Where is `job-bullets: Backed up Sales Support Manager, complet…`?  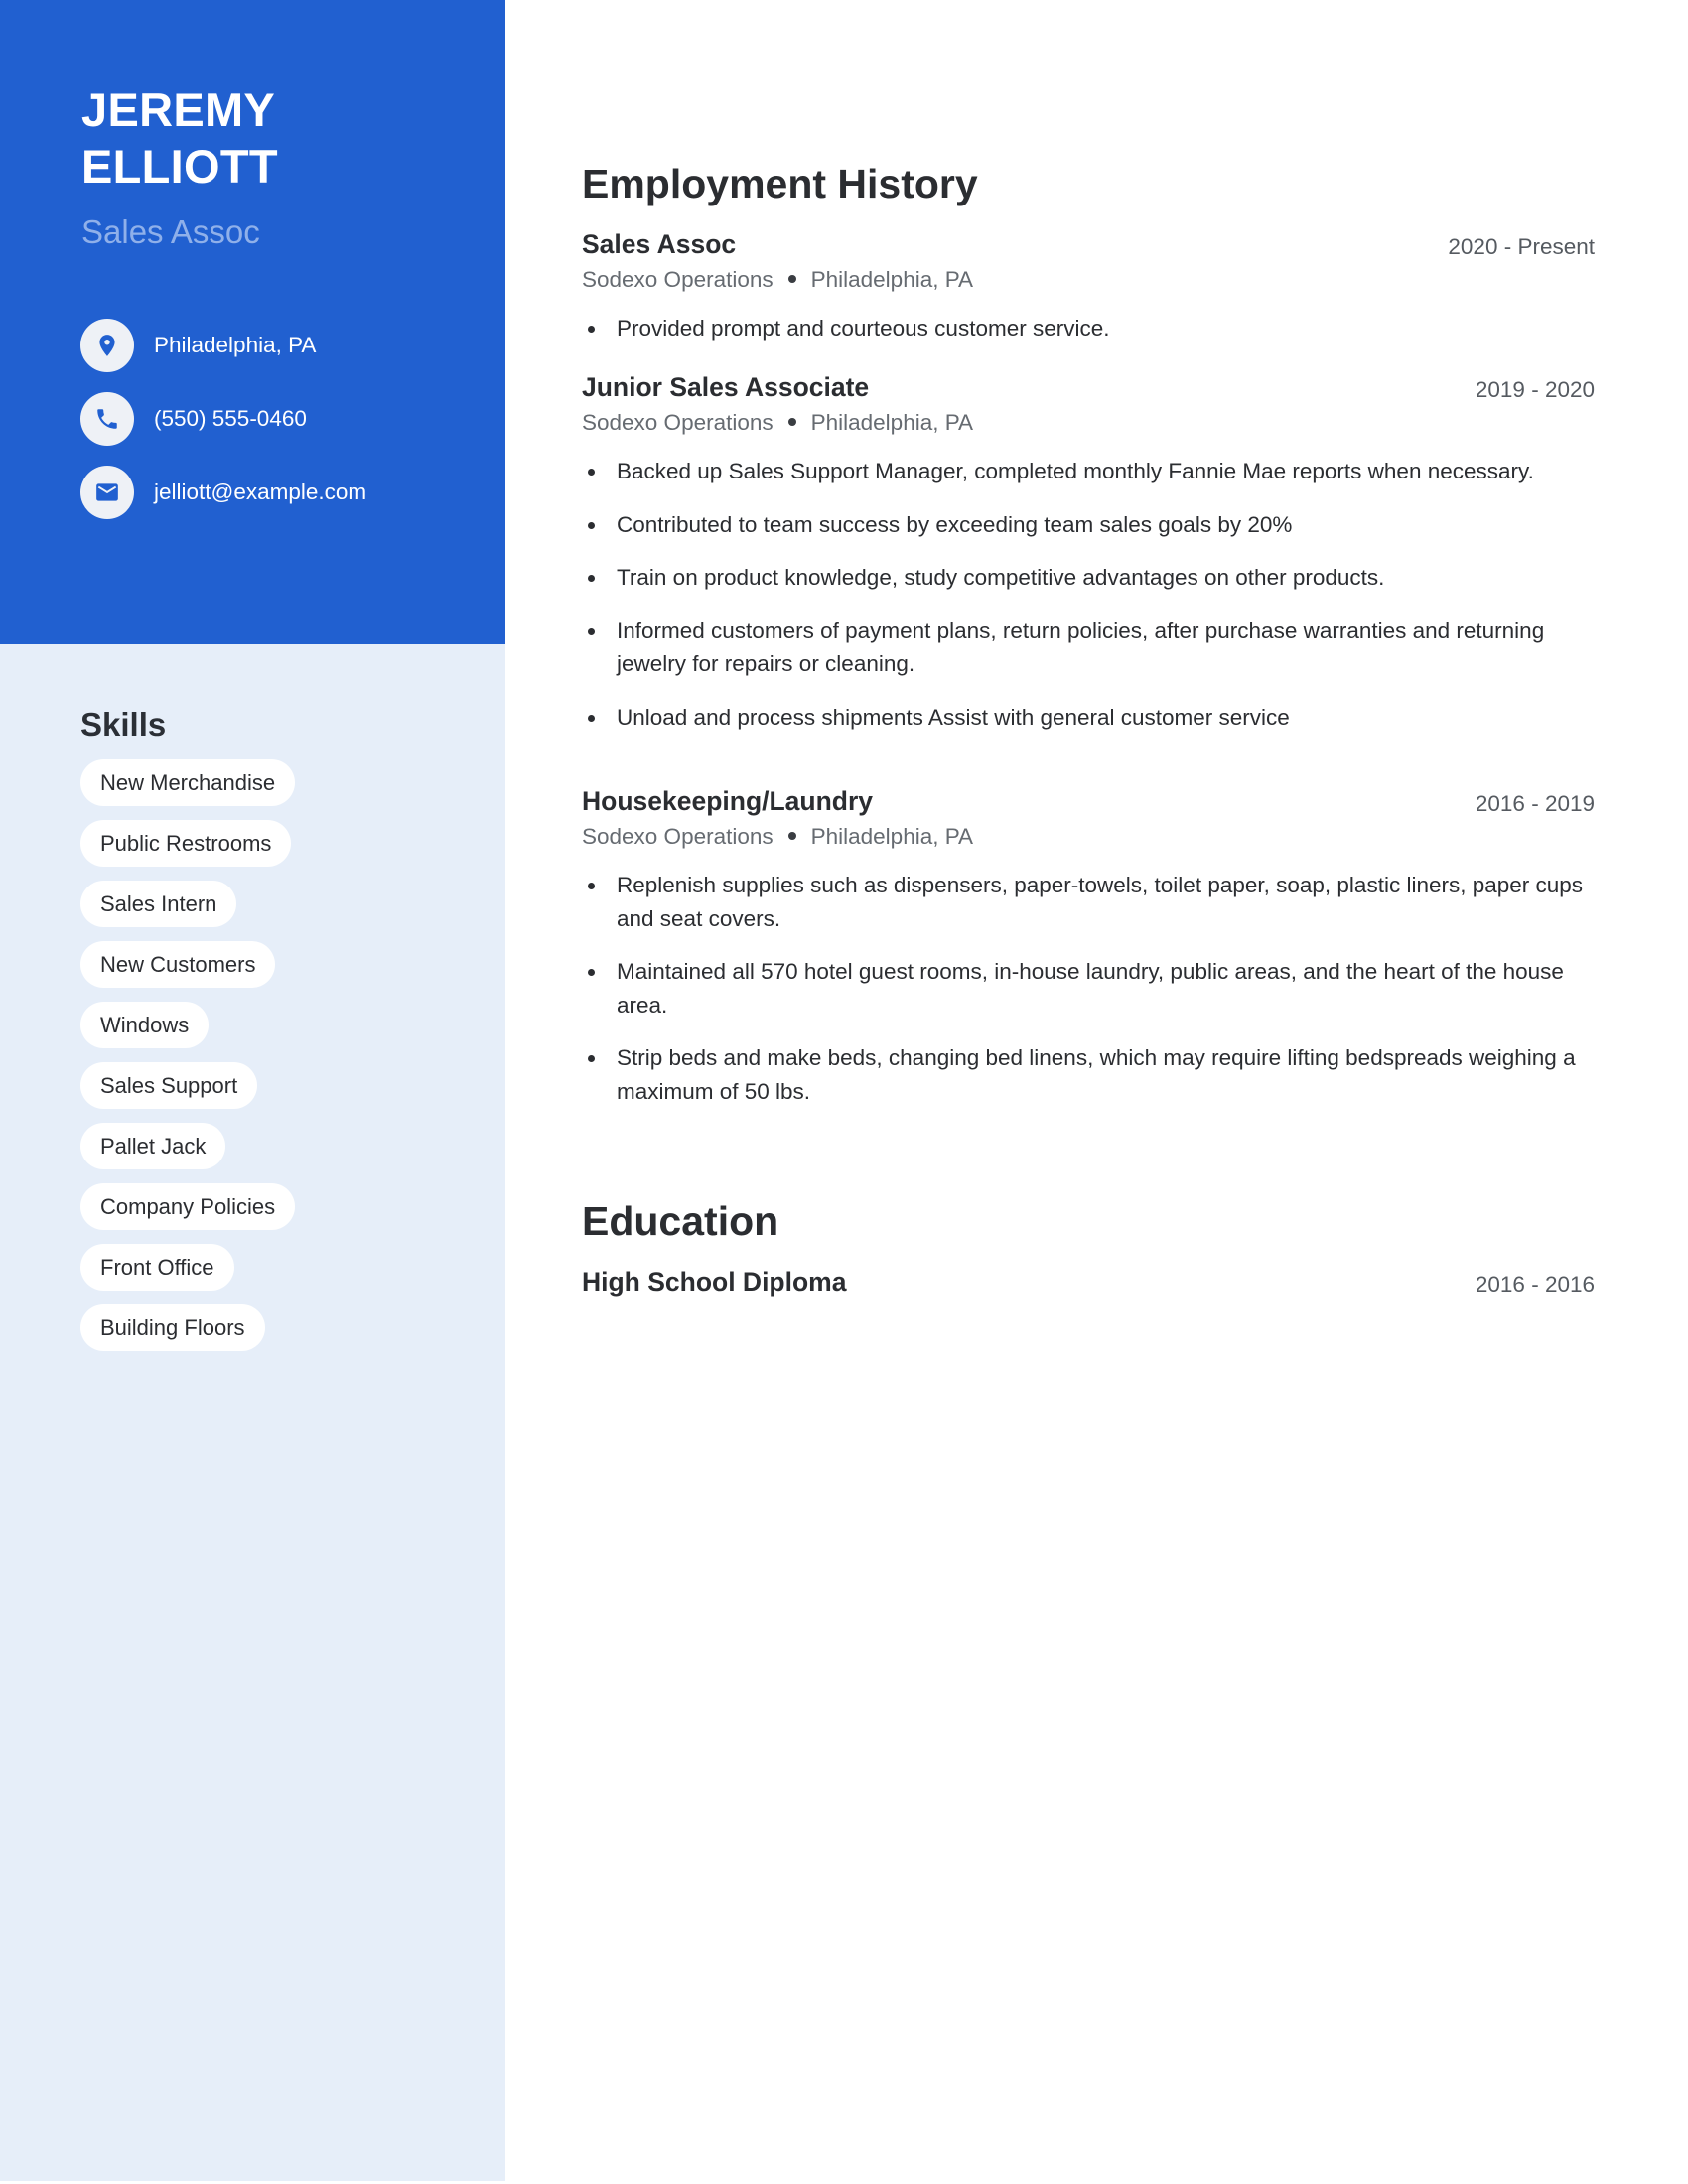 job-bullets: Backed up Sales Support Manager, complet… is located at coordinates (1088, 594).